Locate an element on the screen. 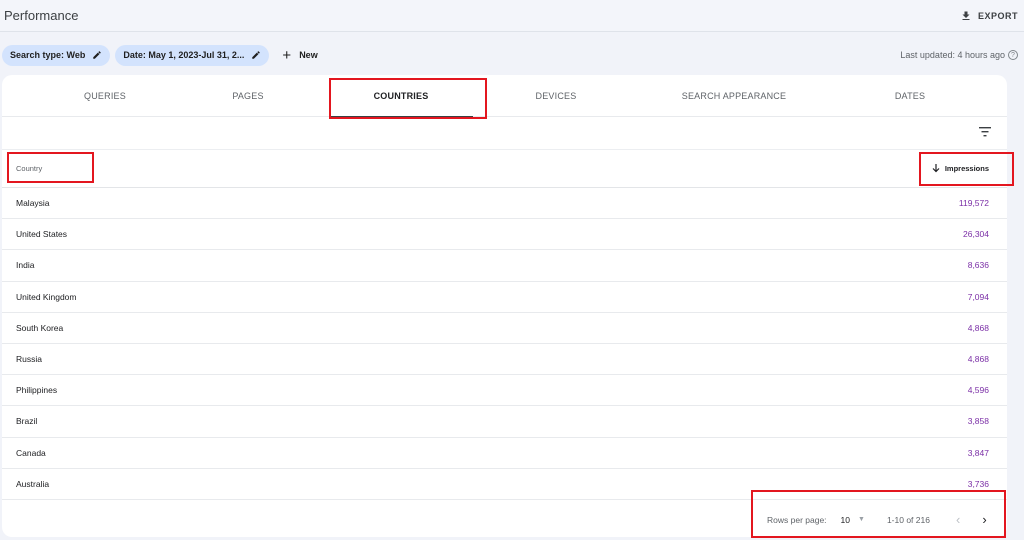  impressions-cell: 7,094 is located at coordinates (978, 296).